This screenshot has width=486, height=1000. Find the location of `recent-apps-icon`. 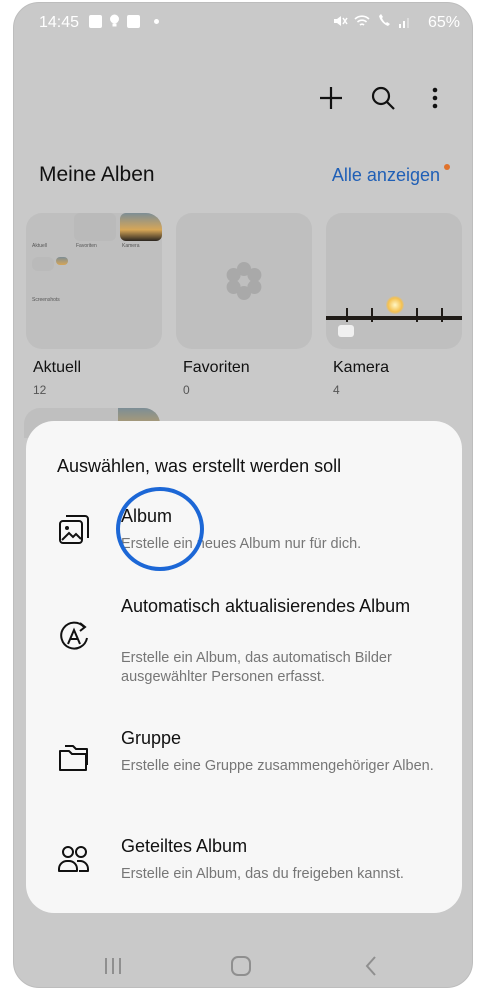

recent-apps-icon is located at coordinates (113, 966).